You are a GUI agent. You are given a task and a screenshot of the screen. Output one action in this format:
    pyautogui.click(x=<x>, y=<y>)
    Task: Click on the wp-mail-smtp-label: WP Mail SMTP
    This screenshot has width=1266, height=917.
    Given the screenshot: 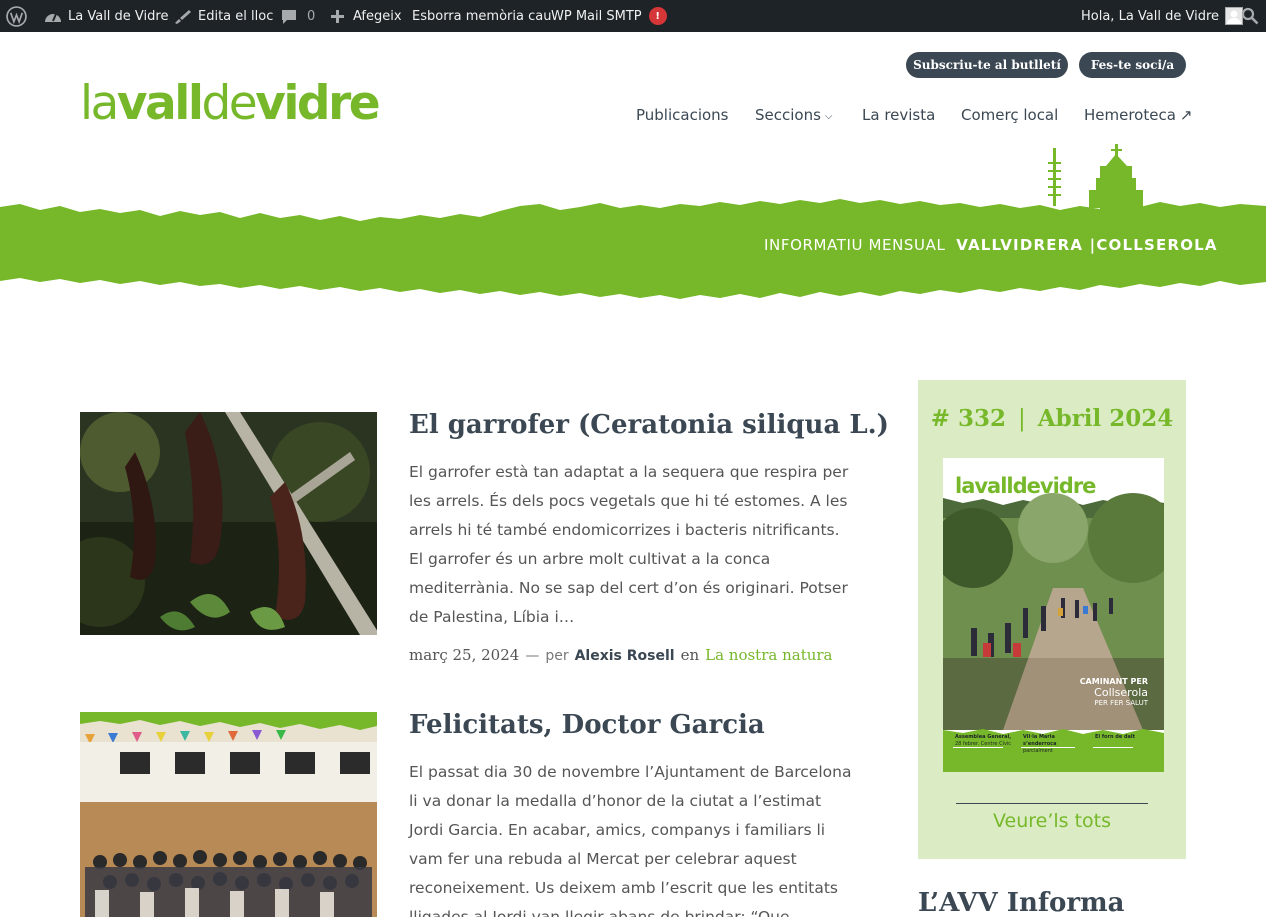 What is the action you would take?
    pyautogui.click(x=596, y=16)
    